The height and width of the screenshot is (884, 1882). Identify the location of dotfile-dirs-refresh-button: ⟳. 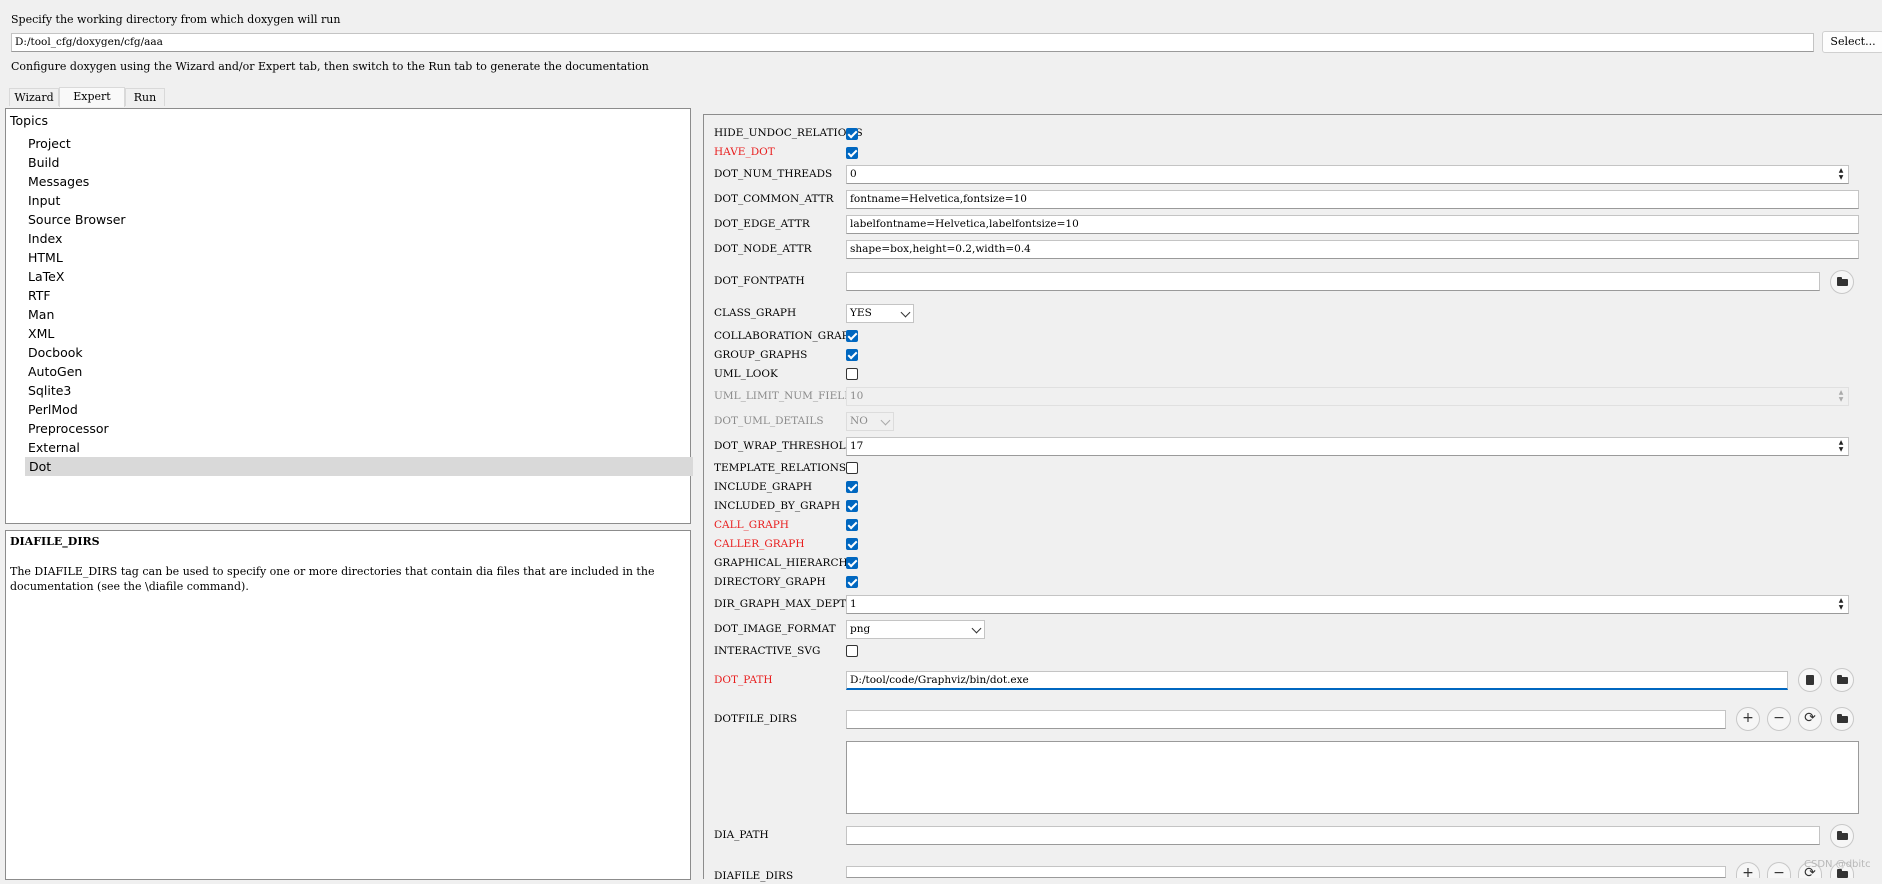
(1810, 719).